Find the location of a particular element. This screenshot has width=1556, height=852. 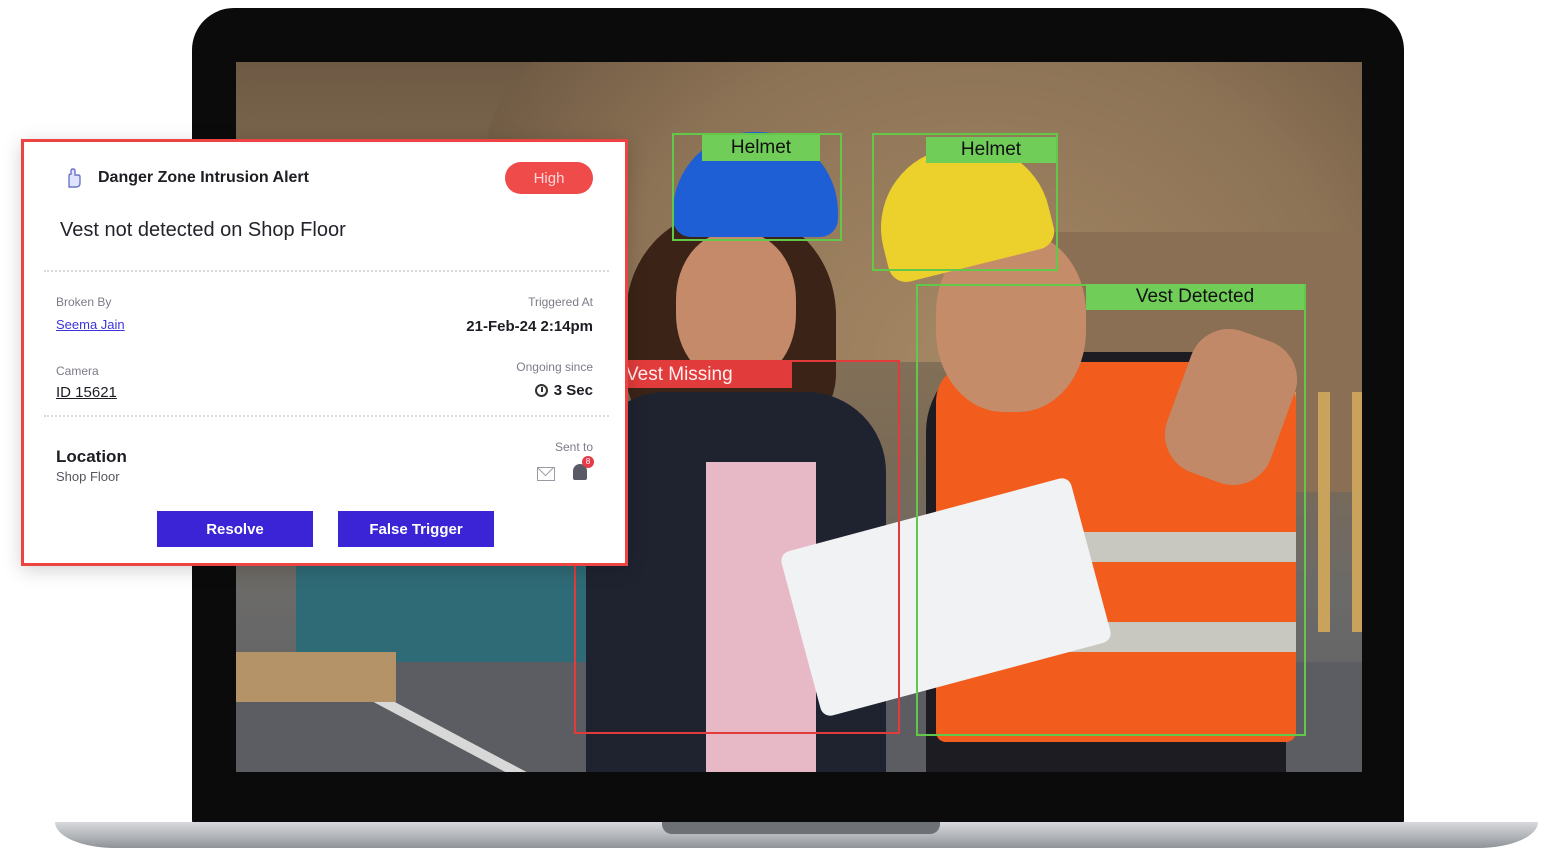

clock-icon is located at coordinates (541, 390).